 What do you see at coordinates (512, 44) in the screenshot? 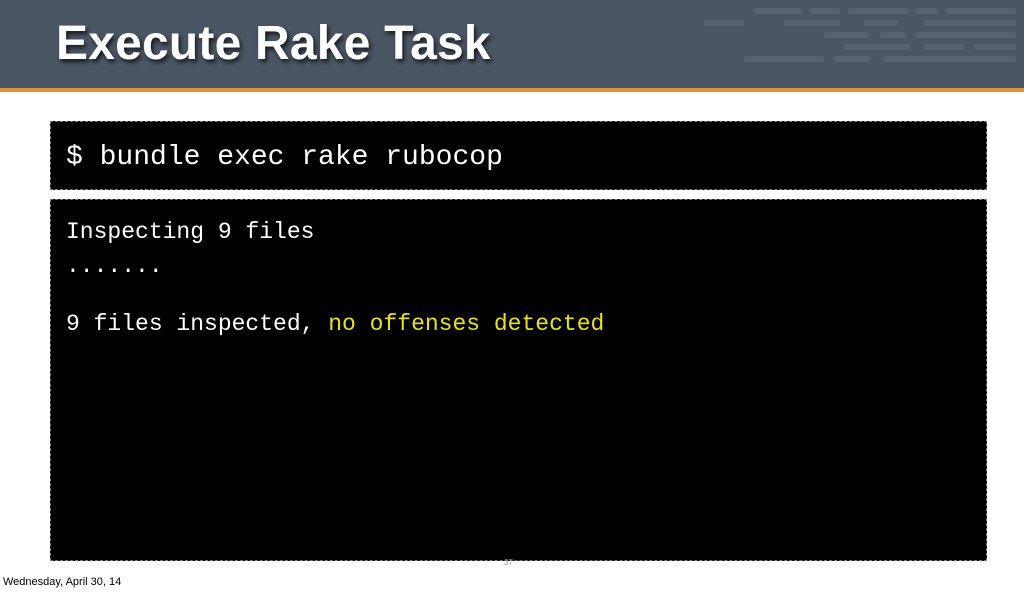
I see `slide-header: Execute Rake Task` at bounding box center [512, 44].